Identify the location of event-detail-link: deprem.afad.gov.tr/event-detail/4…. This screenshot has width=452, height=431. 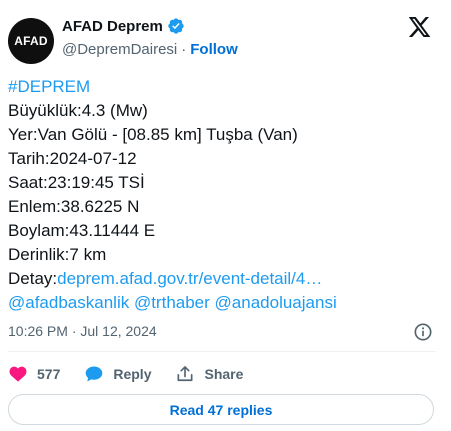
(189, 278).